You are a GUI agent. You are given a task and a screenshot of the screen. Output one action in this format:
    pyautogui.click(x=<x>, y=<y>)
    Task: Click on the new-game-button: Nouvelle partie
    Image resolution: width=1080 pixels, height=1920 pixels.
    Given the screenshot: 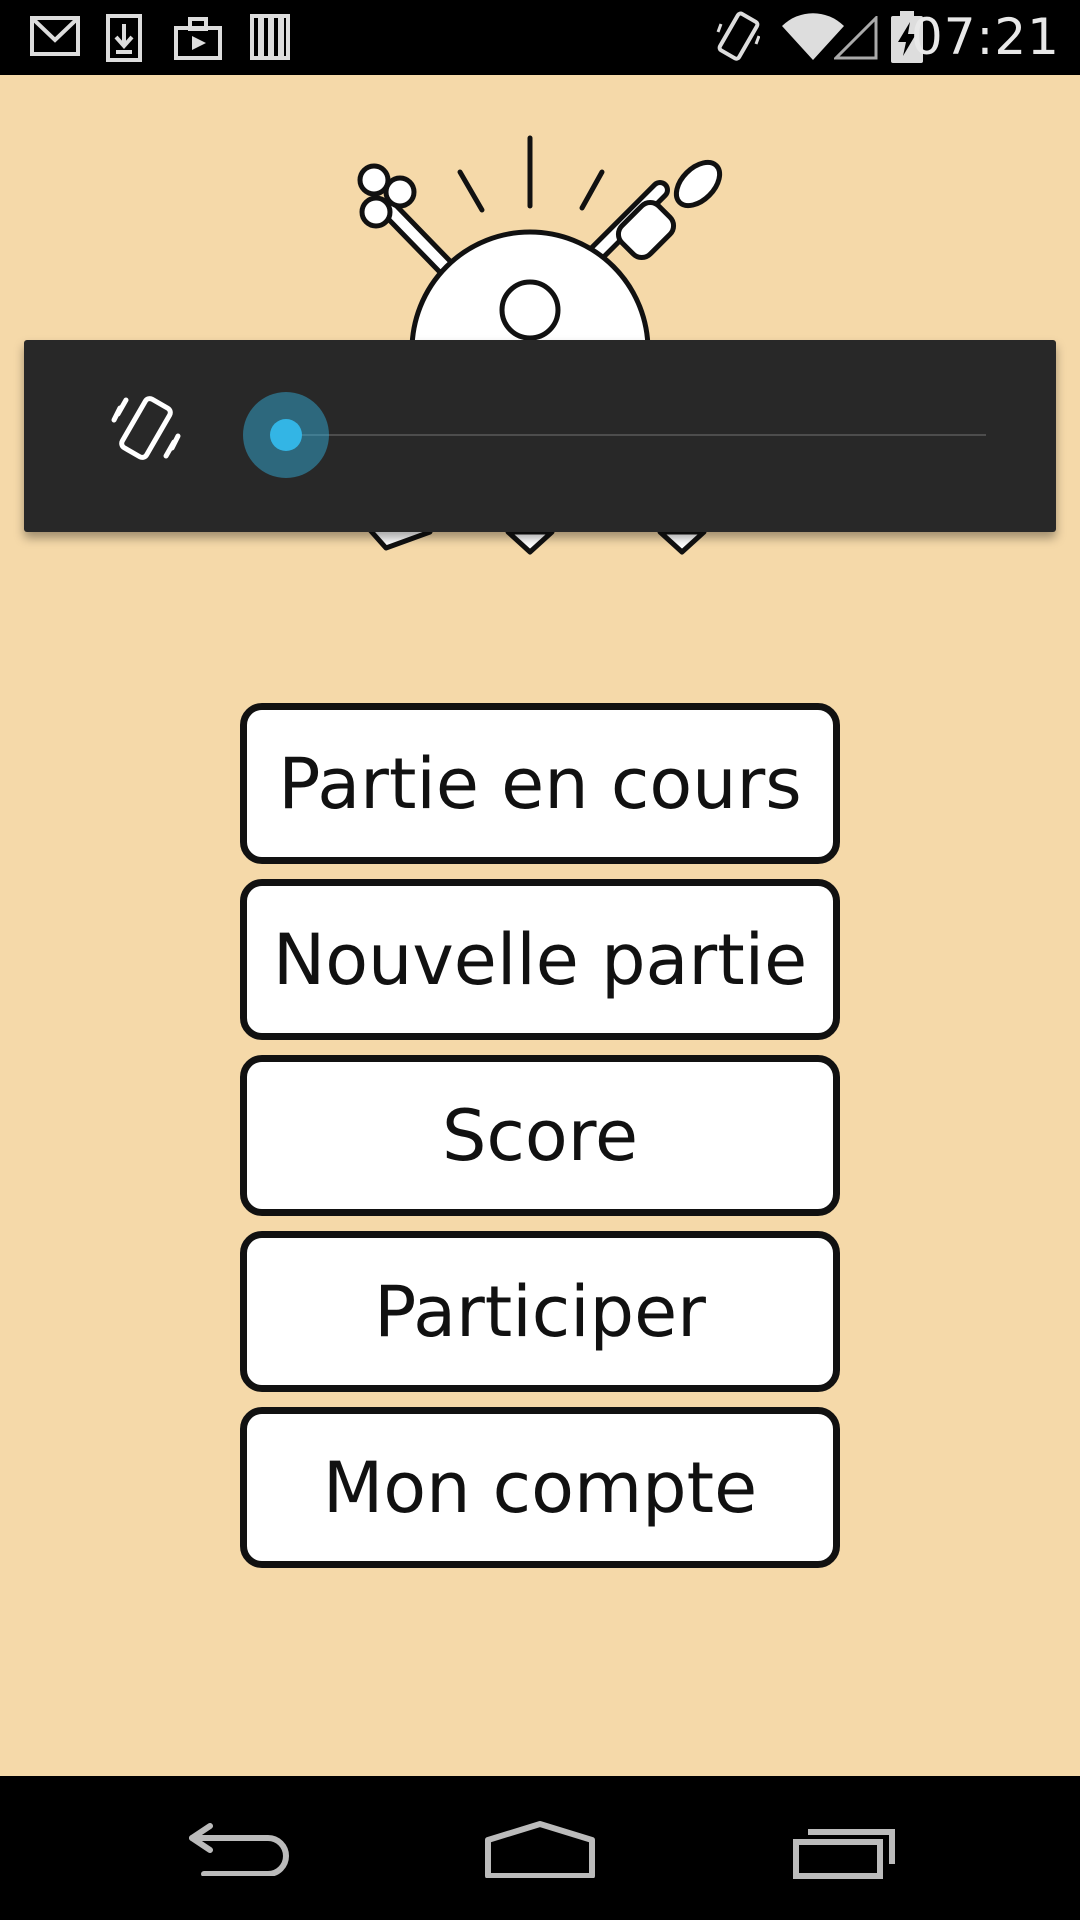 What is the action you would take?
    pyautogui.click(x=540, y=959)
    